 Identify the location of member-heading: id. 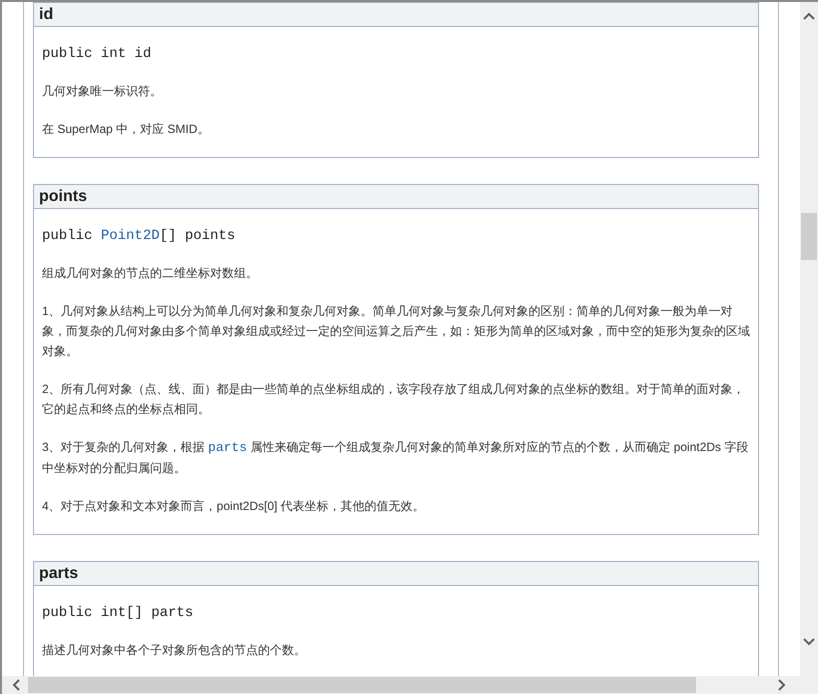
(396, 15).